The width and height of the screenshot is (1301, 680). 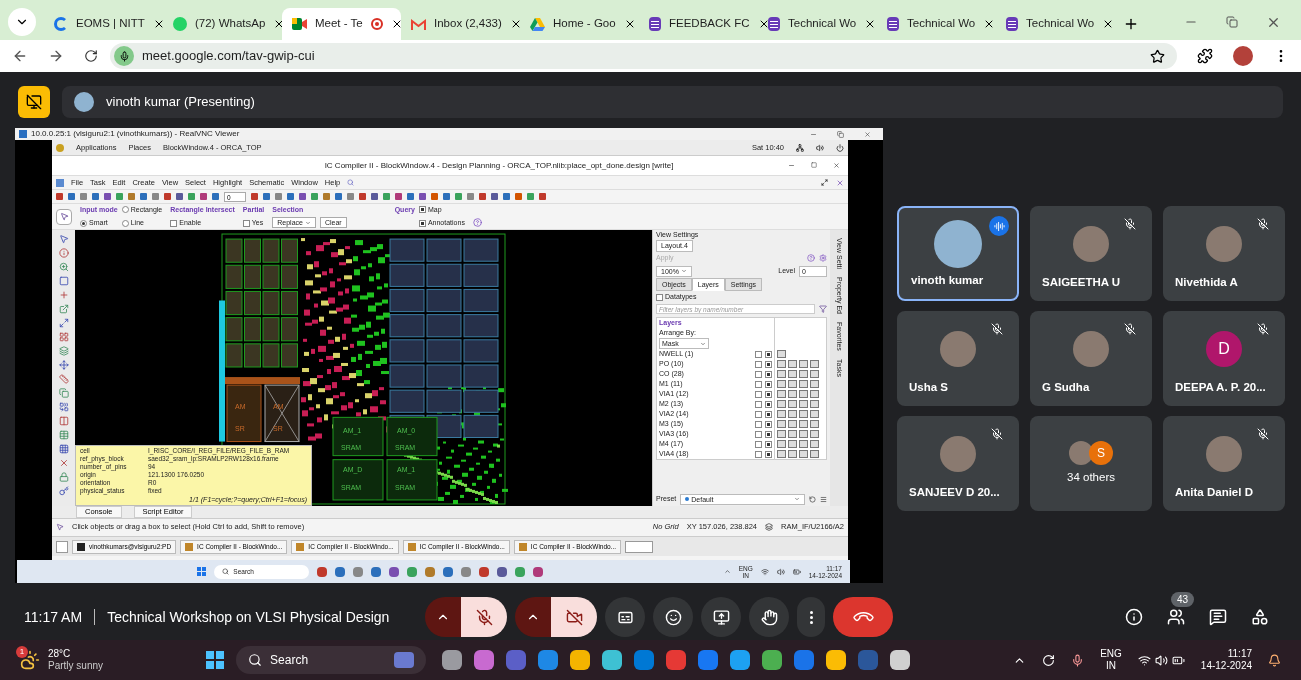 What do you see at coordinates (1131, 24) in the screenshot?
I see `new-tab-icon` at bounding box center [1131, 24].